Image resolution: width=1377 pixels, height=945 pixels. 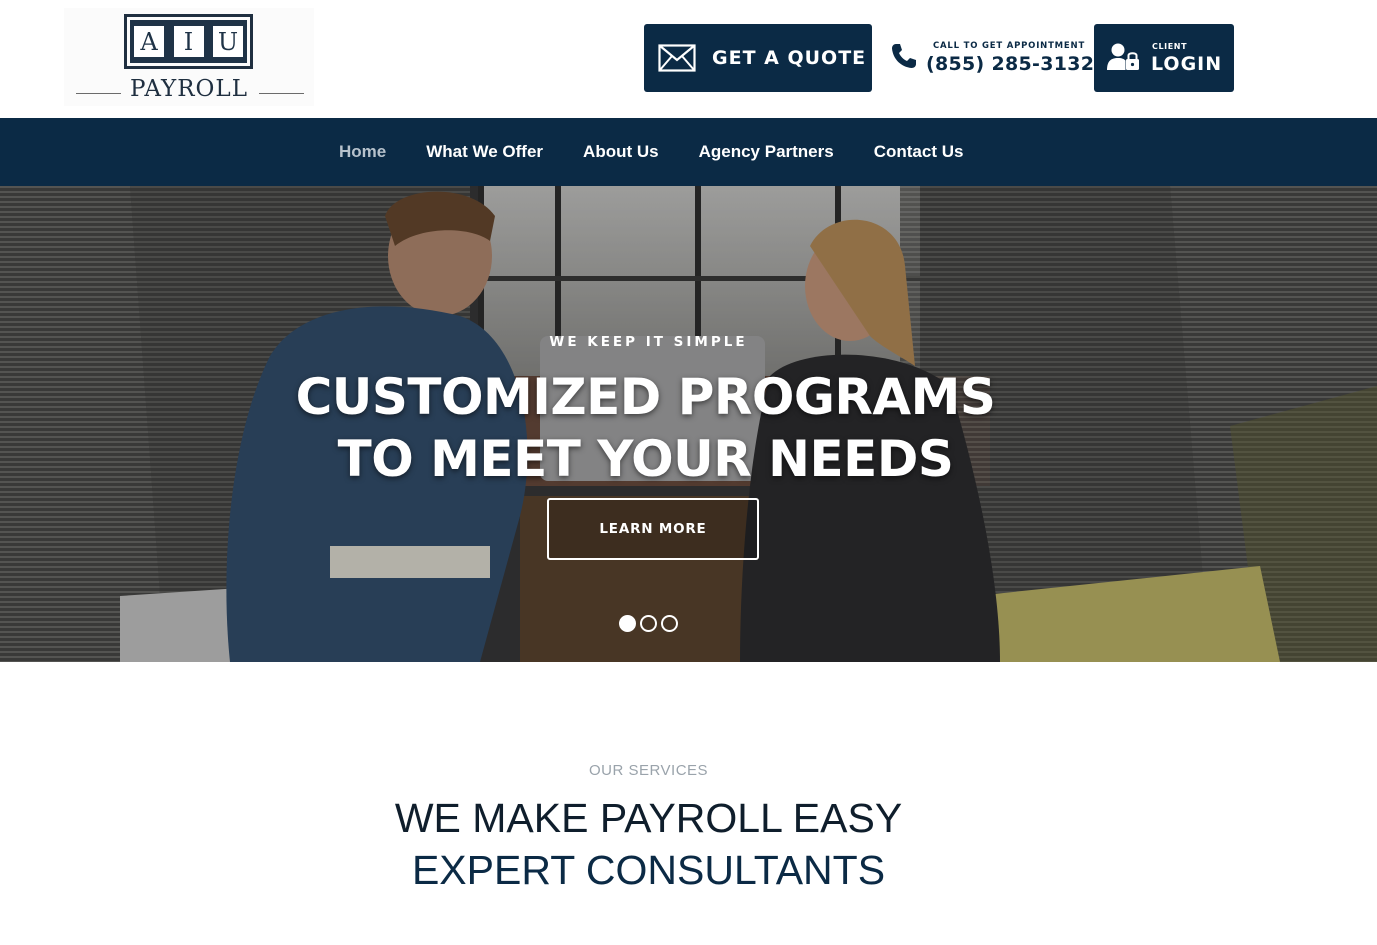 What do you see at coordinates (766, 152) in the screenshot?
I see `nav-item-agency-partners: Agency Partners` at bounding box center [766, 152].